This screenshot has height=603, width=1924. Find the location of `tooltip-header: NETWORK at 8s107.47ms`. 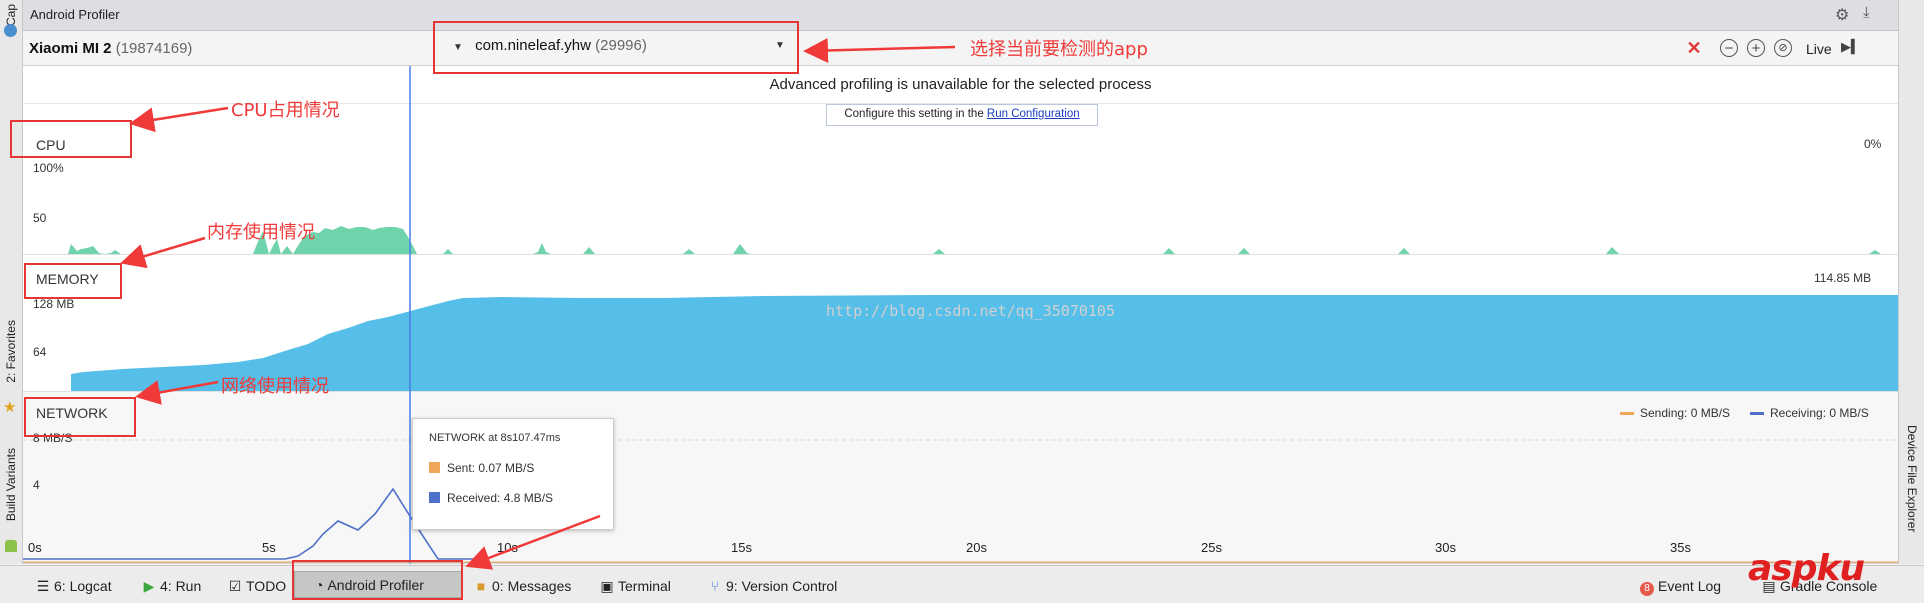

tooltip-header: NETWORK at 8s107.47ms is located at coordinates (495, 438).